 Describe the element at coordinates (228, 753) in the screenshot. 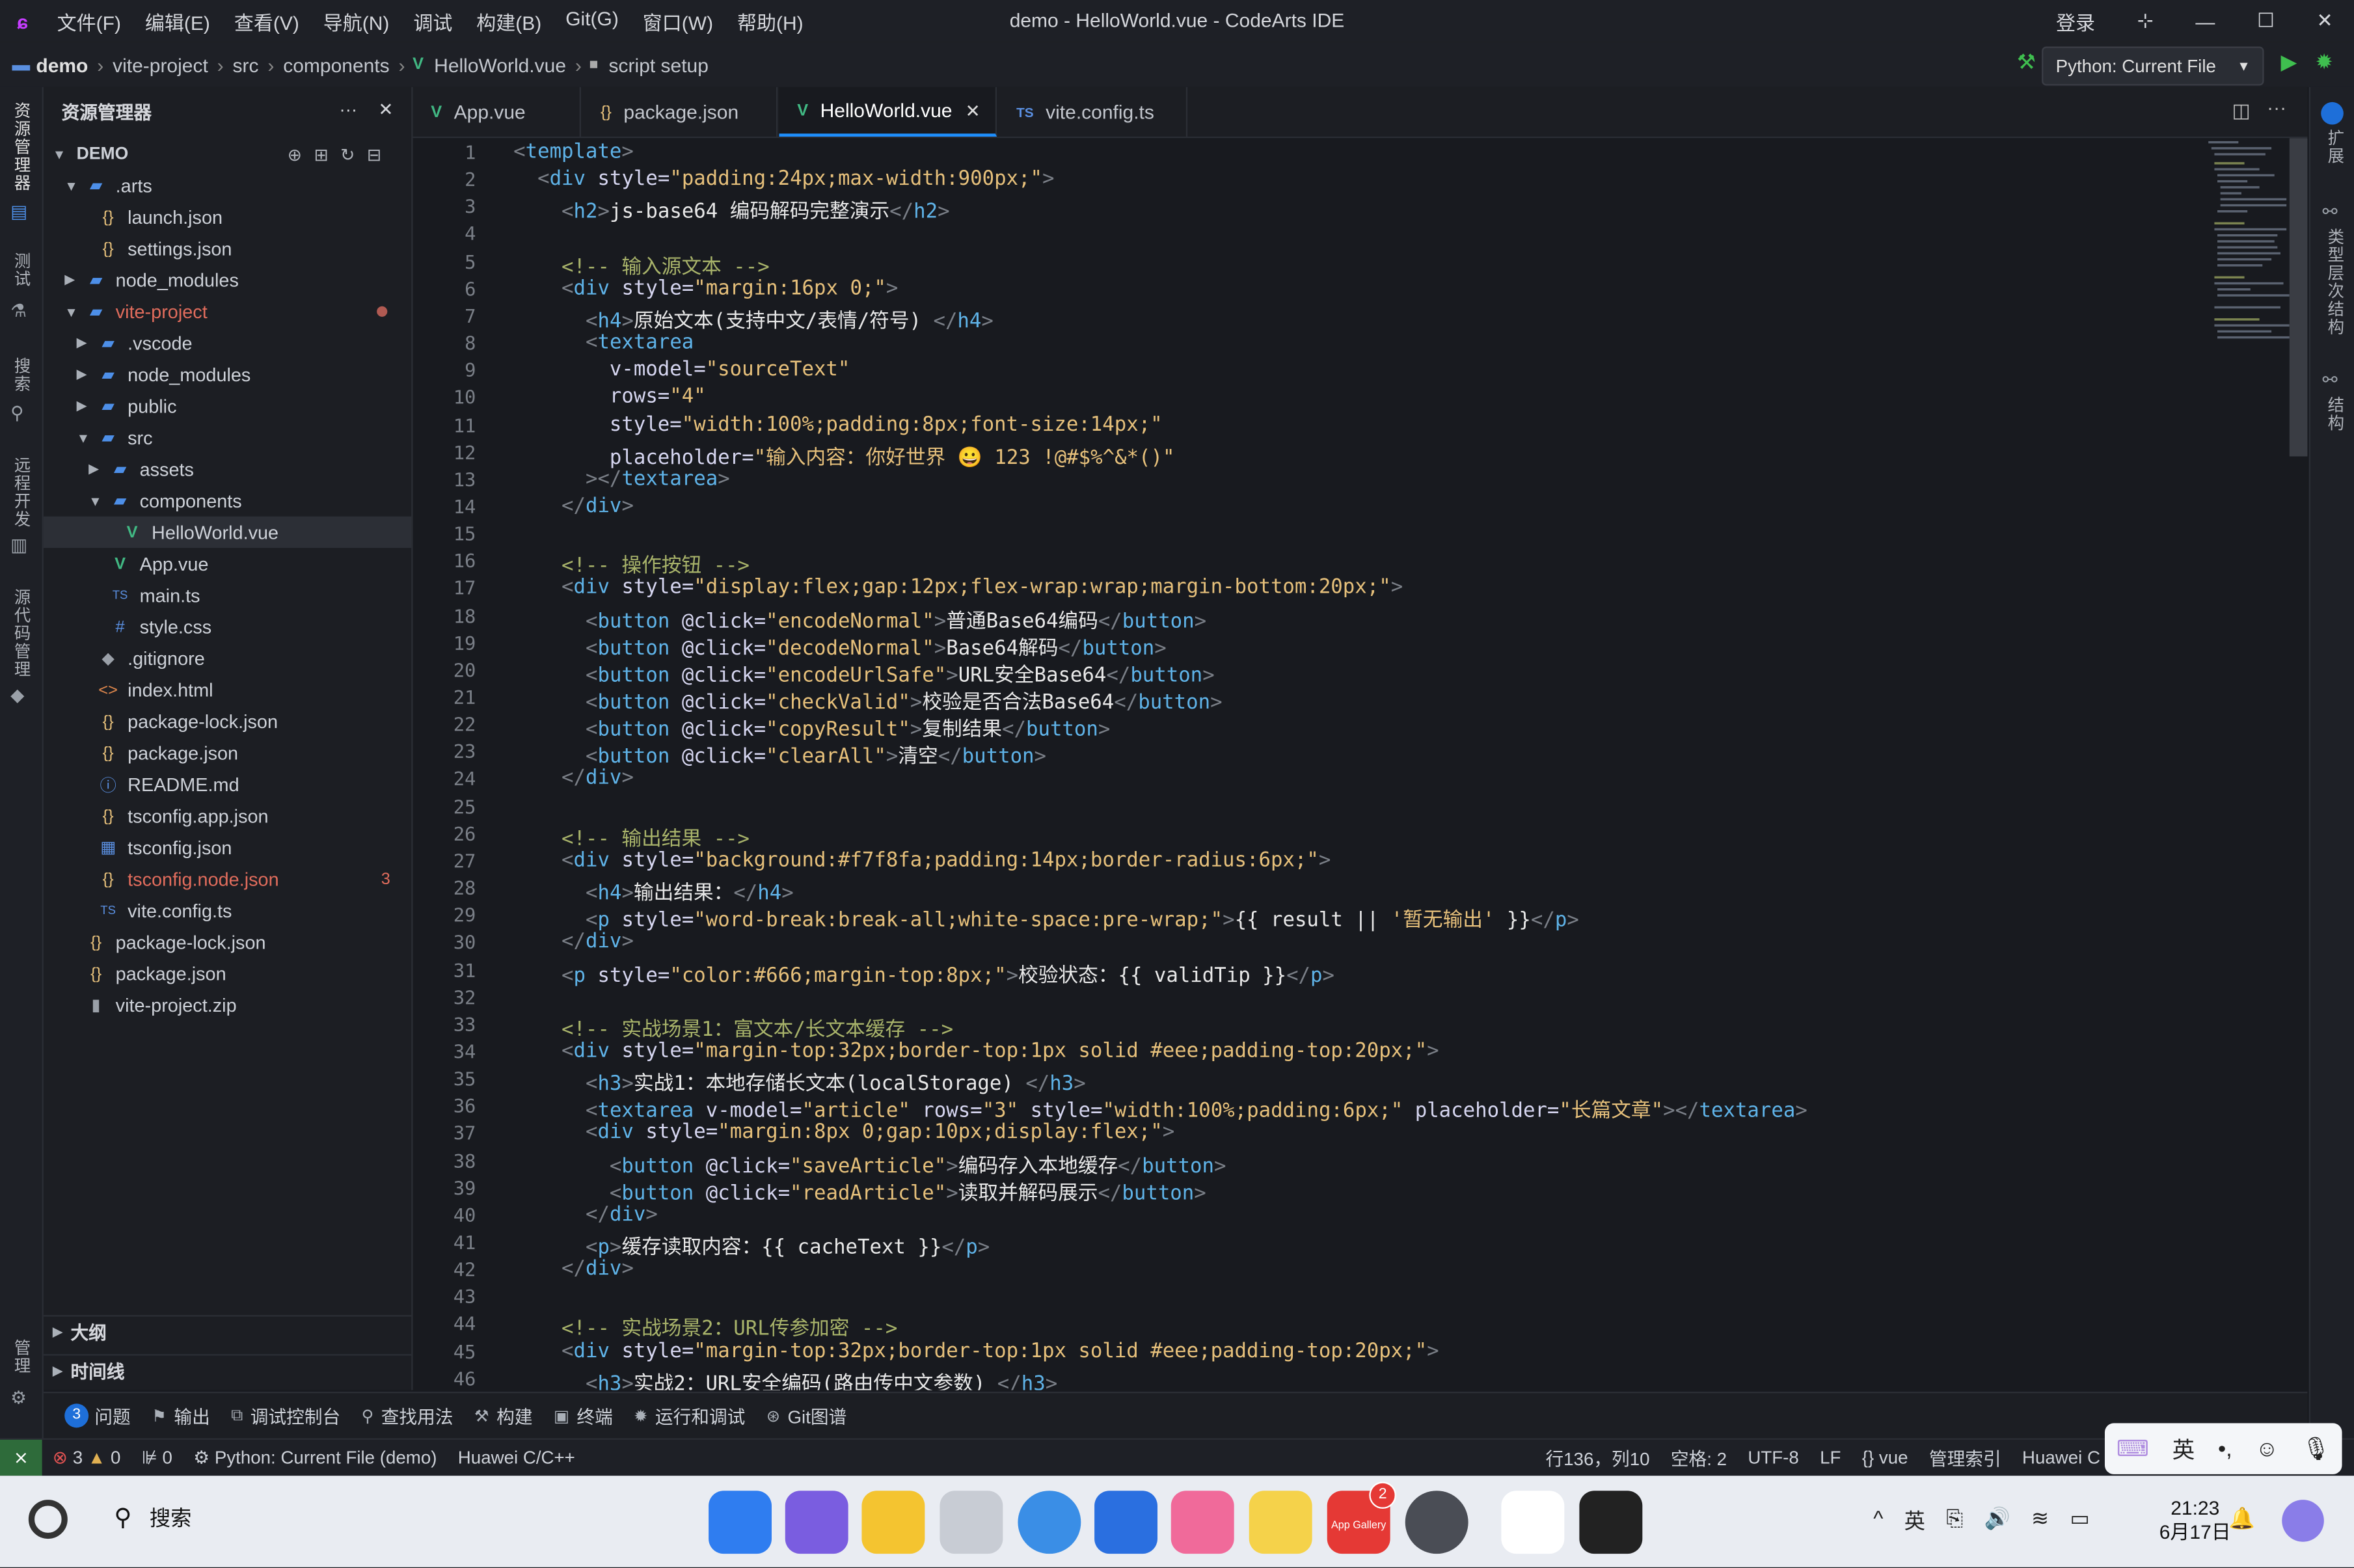

I see `tree-file: {} package.json` at that location.